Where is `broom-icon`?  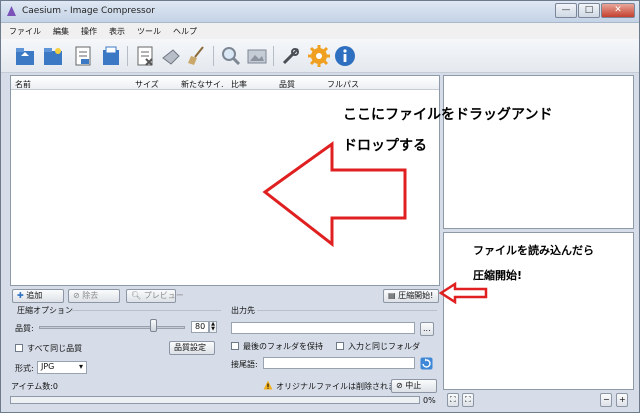
broom-icon is located at coordinates (197, 56).